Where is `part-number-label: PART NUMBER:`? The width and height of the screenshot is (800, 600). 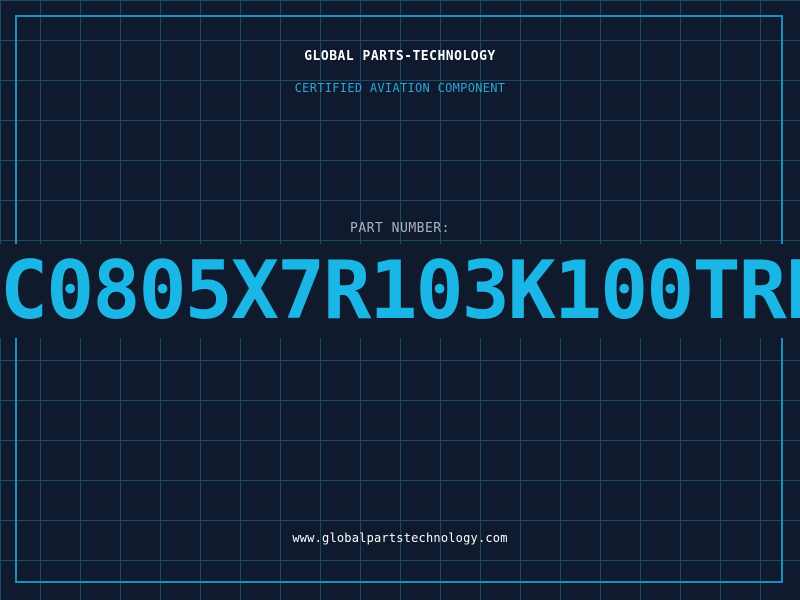 part-number-label: PART NUMBER: is located at coordinates (400, 228).